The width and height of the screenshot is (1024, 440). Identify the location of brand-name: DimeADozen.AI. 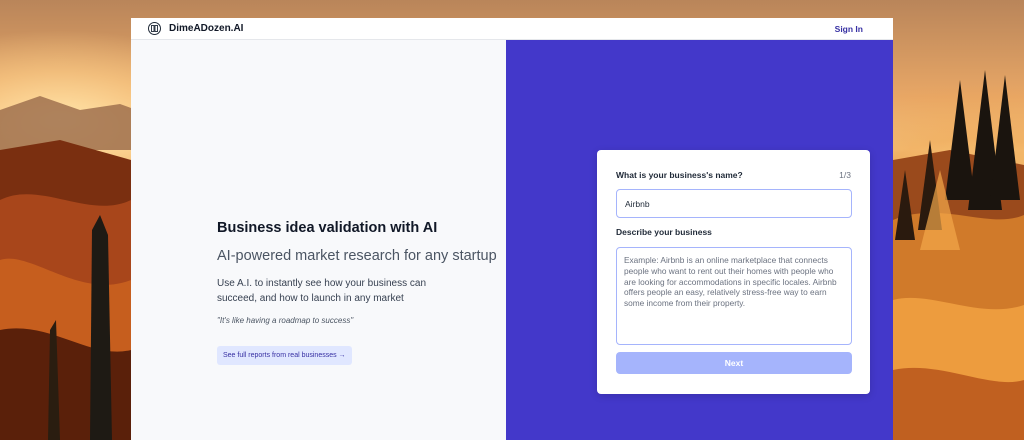
(206, 28).